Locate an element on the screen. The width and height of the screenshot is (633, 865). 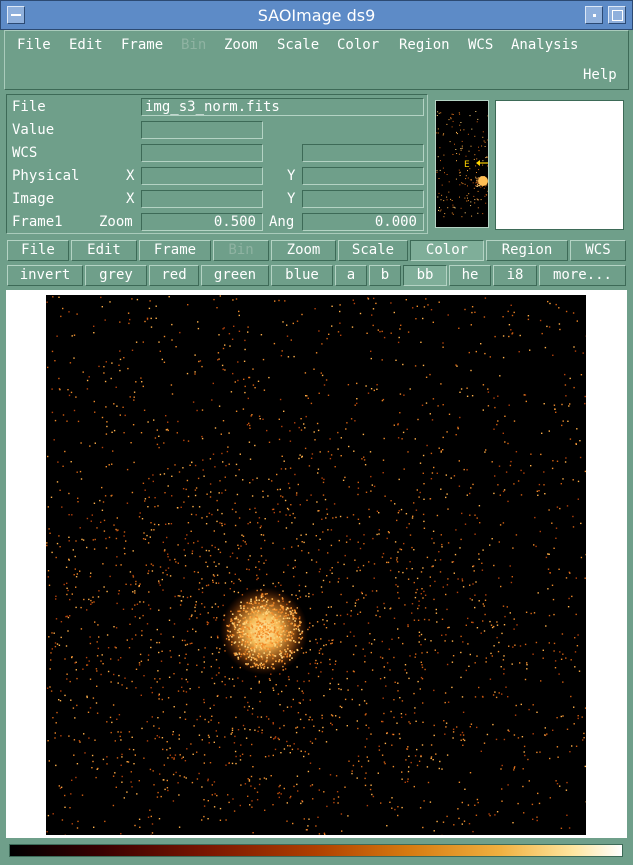
colorbar-frame is located at coordinates (316, 850).